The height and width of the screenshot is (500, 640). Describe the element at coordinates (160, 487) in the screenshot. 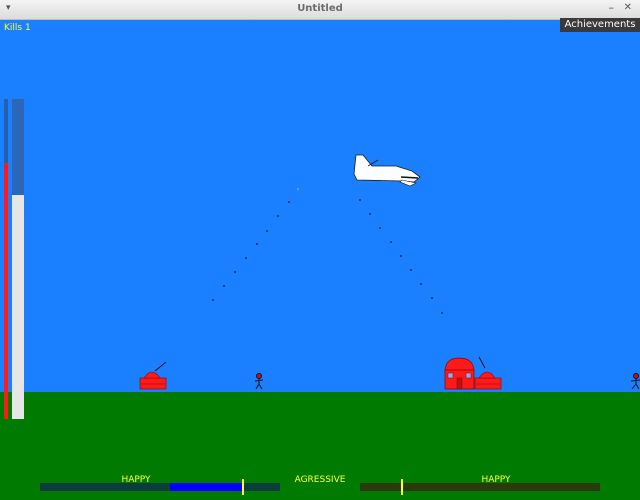

I see `left-mood-meter` at that location.